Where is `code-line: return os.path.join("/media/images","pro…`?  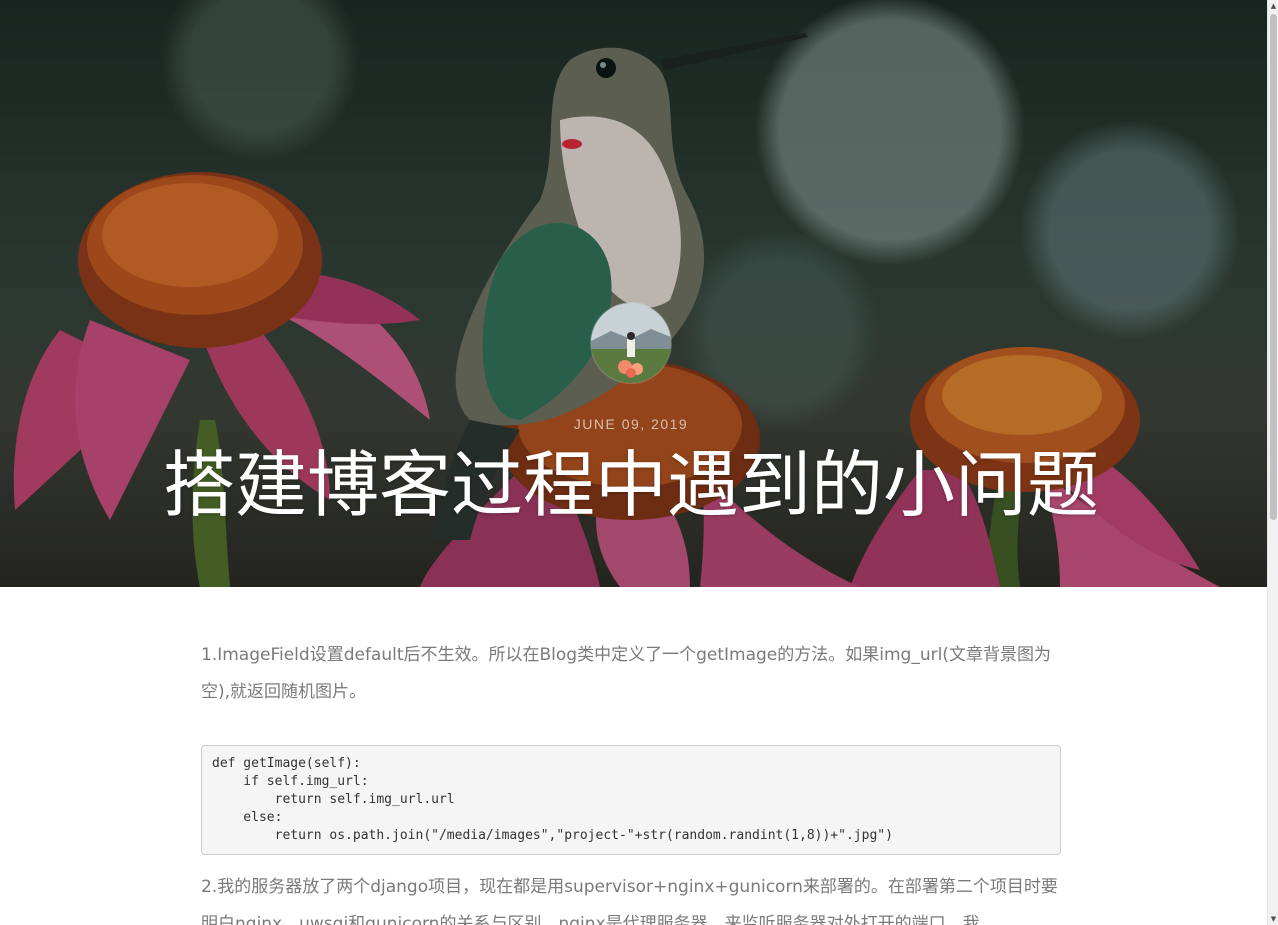 code-line: return os.path.join("/media/images","pro… is located at coordinates (552, 835).